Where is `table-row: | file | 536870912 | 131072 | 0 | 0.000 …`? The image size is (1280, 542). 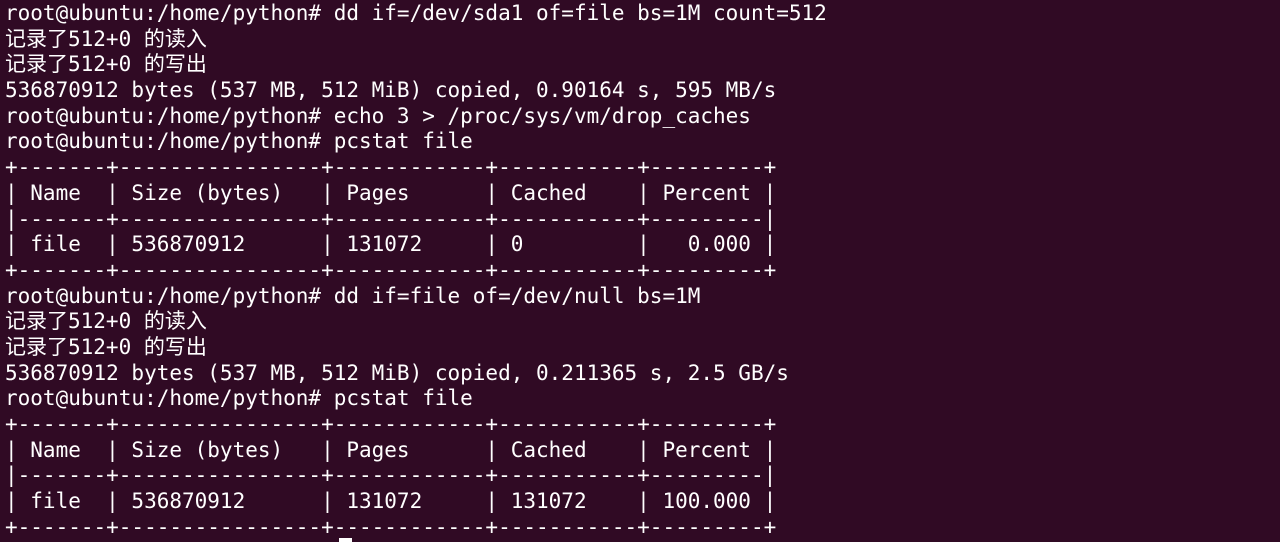 table-row: | file | 536870912 | 131072 | 0 | 0.000 … is located at coordinates (391, 244).